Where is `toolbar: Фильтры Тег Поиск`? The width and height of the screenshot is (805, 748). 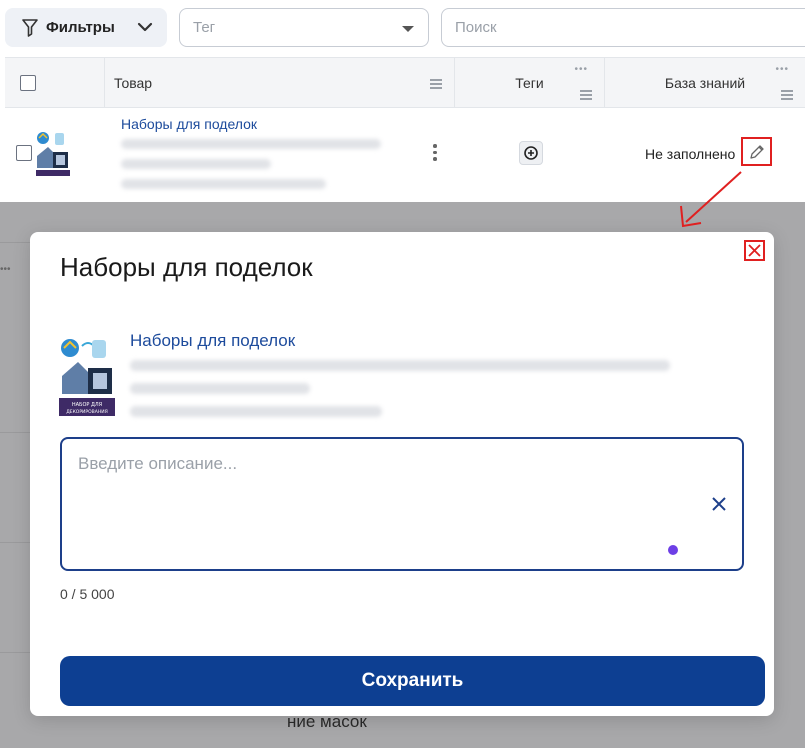 toolbar: Фильтры Тег Поиск is located at coordinates (402, 28).